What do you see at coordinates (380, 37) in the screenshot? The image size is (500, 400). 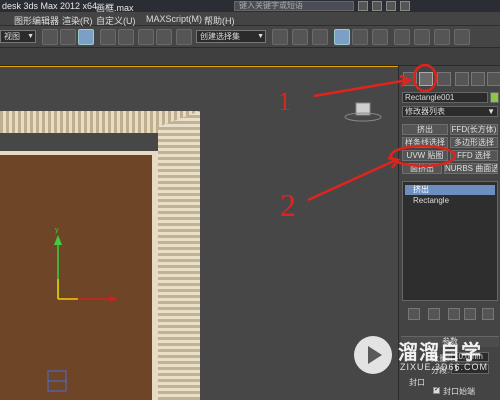 I see `schematic-icon` at bounding box center [380, 37].